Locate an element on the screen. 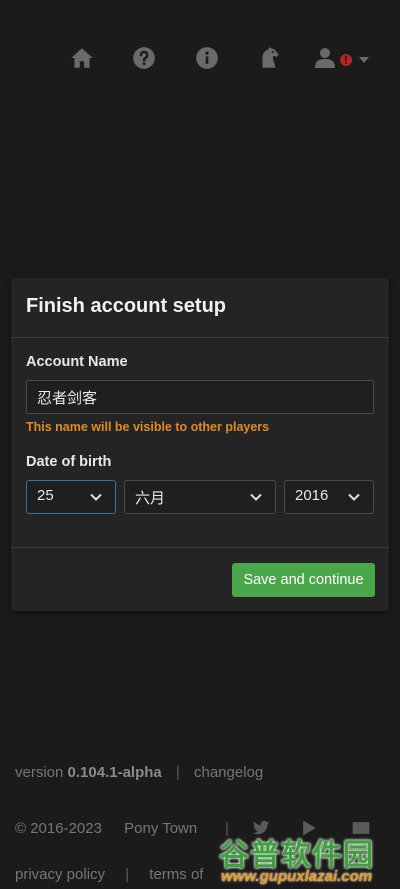  modal-header: Finish account setup is located at coordinates (200, 308).